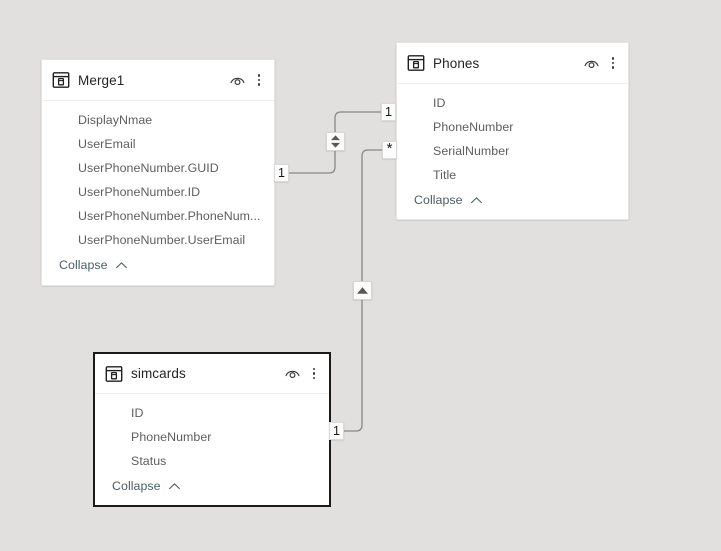 The image size is (721, 551). I want to click on table-title: simcards, so click(158, 373).